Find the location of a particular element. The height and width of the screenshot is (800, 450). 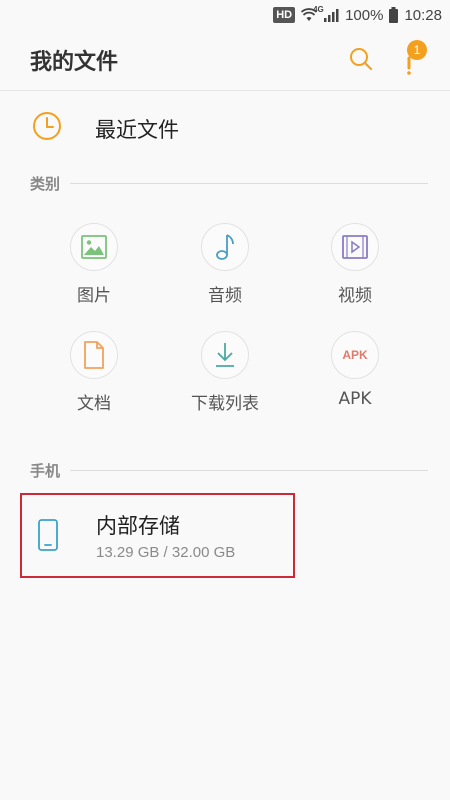

battery-percent: 100% is located at coordinates (364, 15).